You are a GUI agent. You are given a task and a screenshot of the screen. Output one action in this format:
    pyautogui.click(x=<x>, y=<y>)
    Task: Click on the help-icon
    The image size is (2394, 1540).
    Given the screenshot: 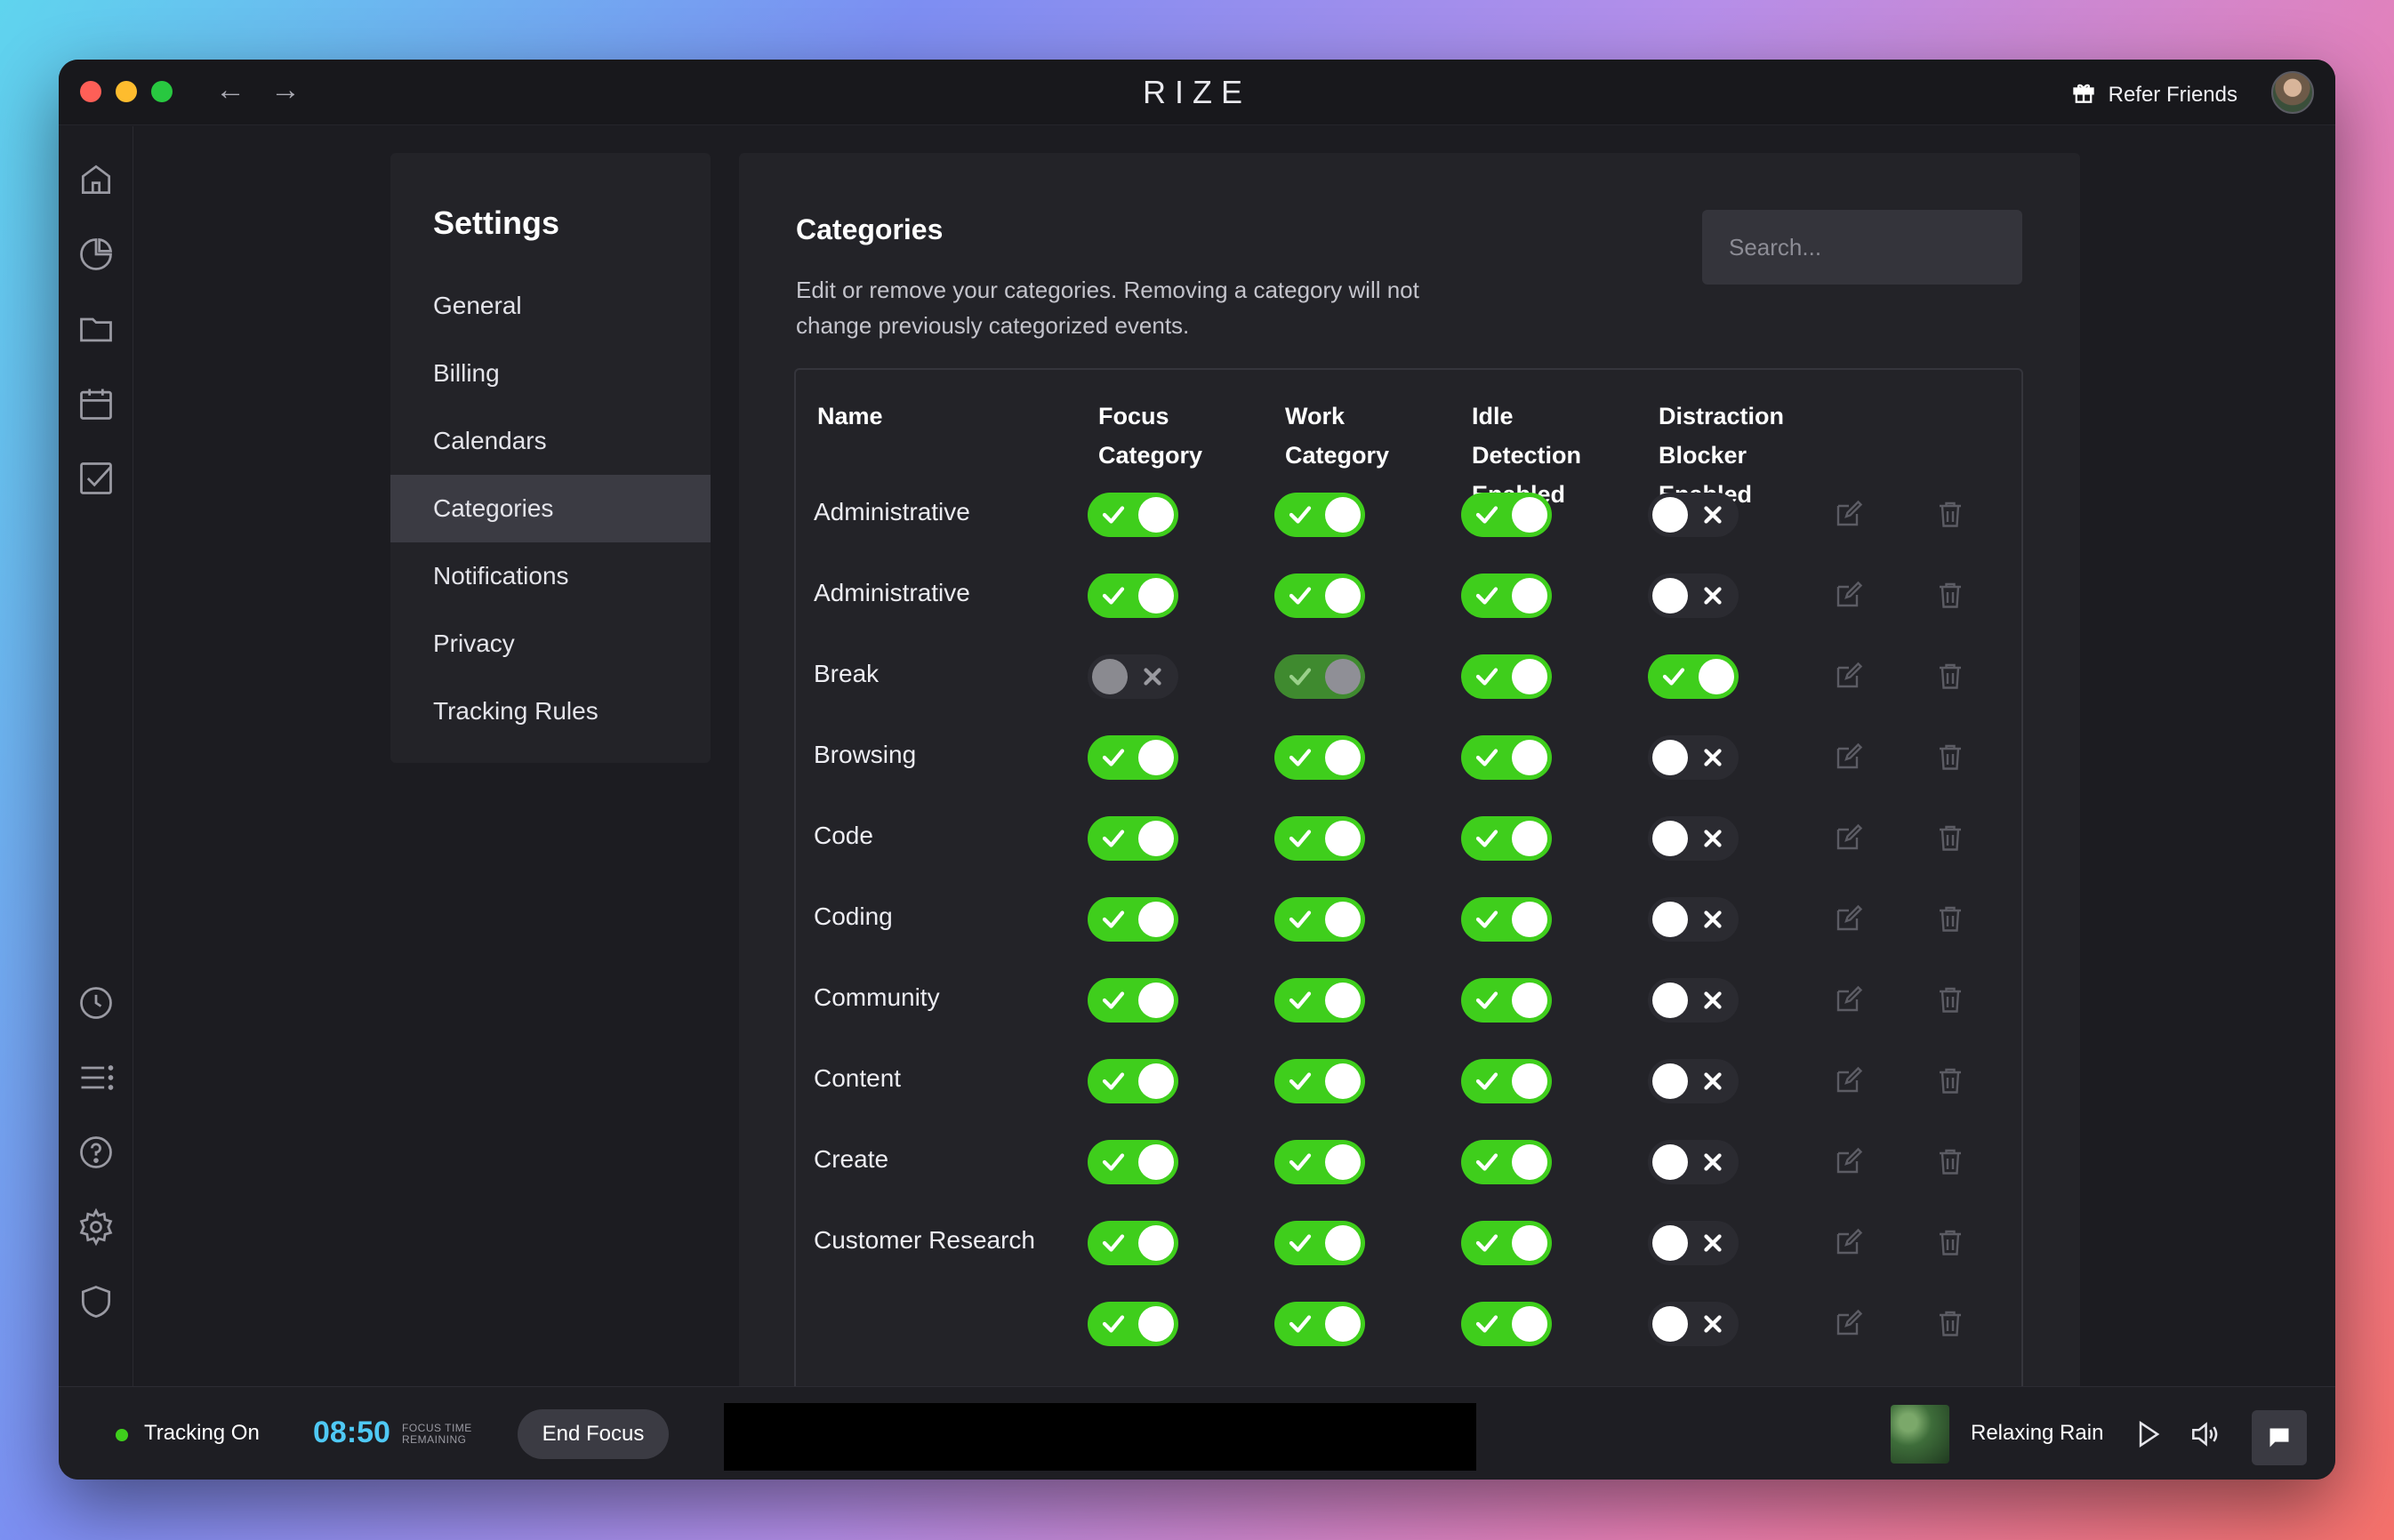 What is the action you would take?
    pyautogui.click(x=96, y=1153)
    